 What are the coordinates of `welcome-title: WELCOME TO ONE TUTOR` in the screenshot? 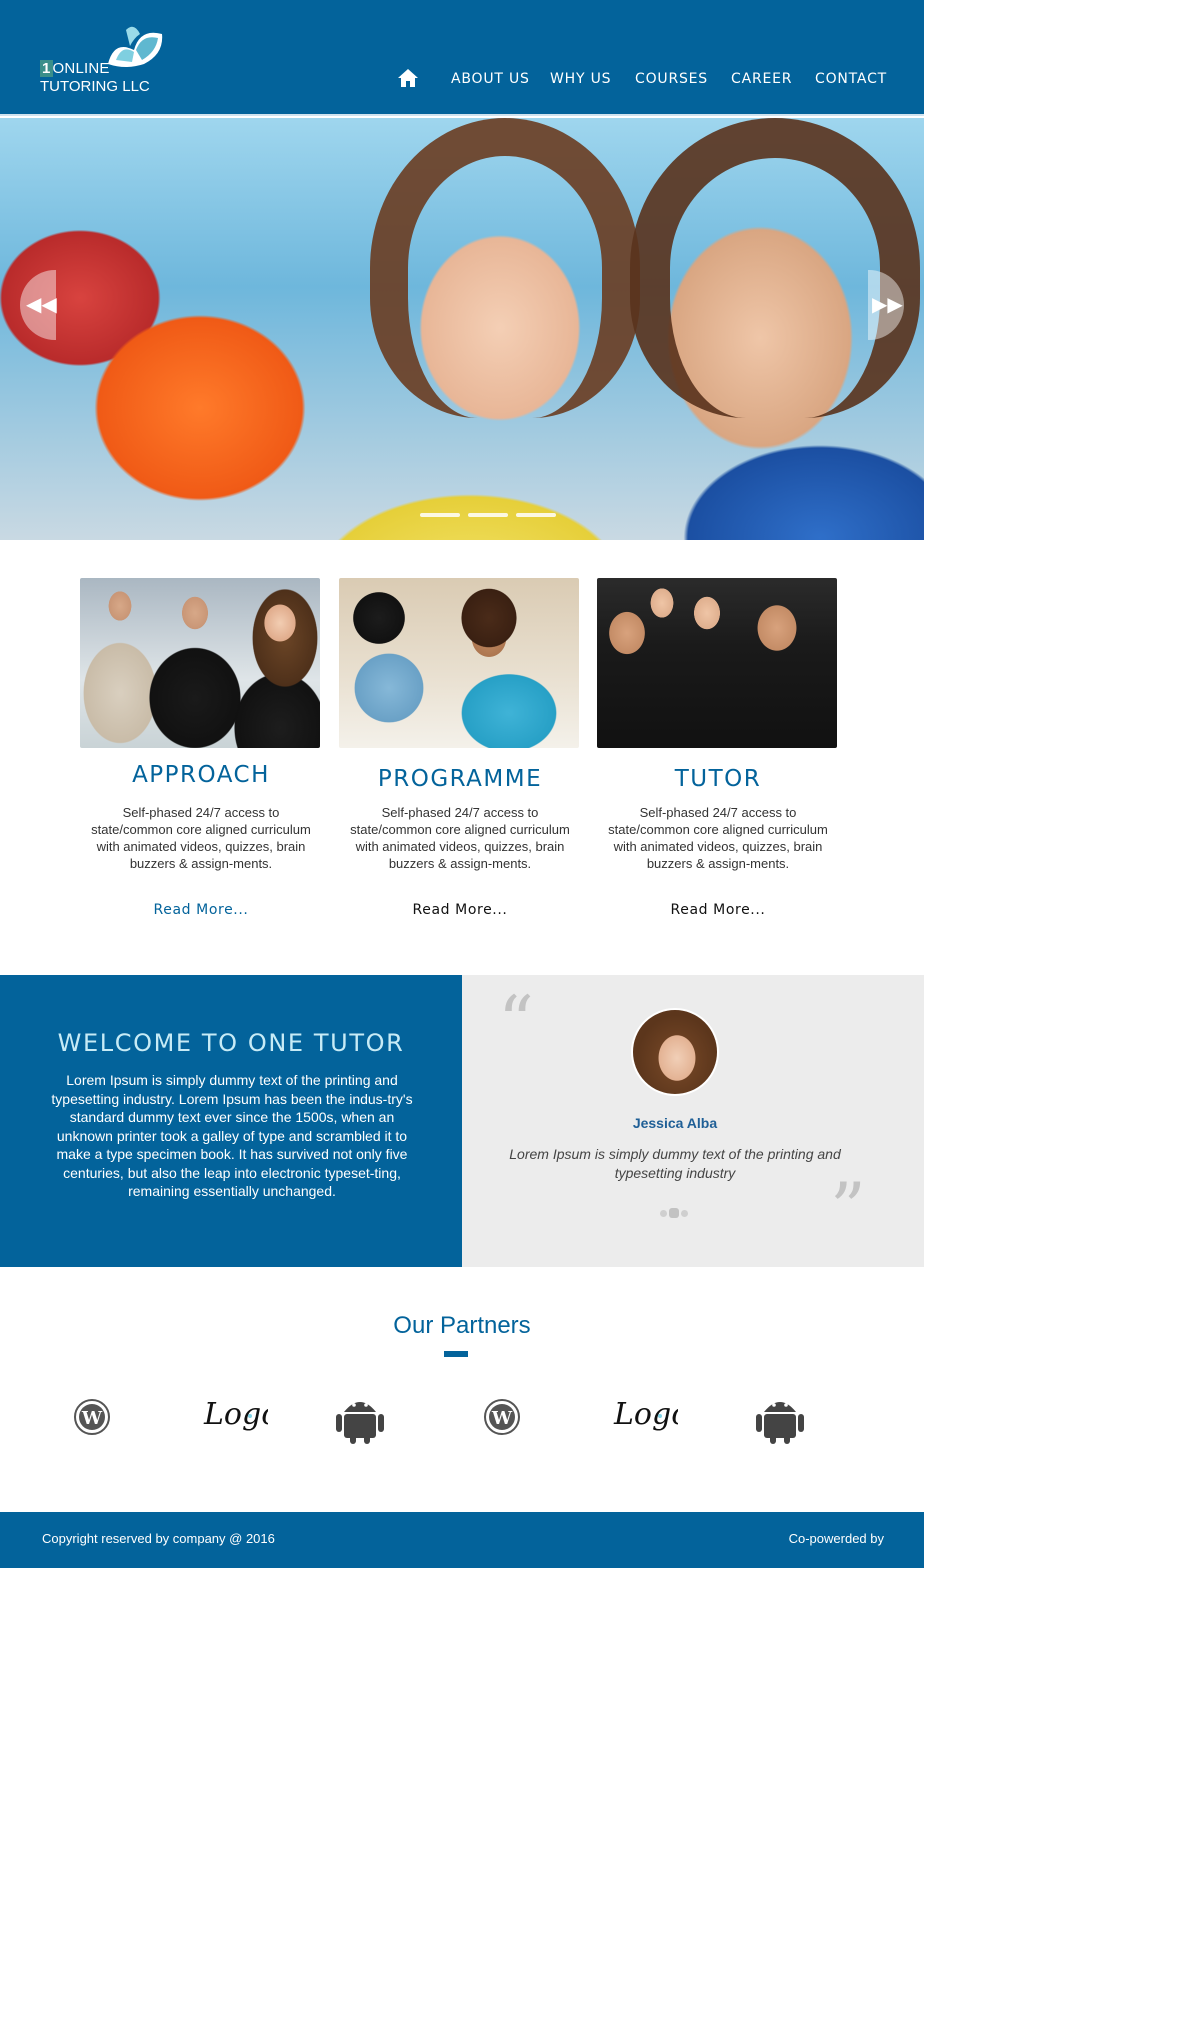 It's located at (231, 1043).